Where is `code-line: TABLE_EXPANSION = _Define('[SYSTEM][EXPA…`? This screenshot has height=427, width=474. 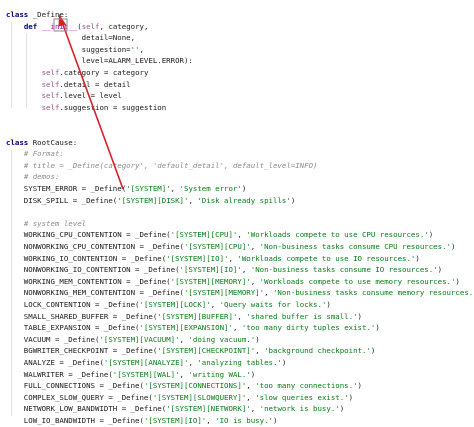
code-line: TABLE_EXPANSION = _Define('[SYSTEM][EXPA… is located at coordinates (193, 328).